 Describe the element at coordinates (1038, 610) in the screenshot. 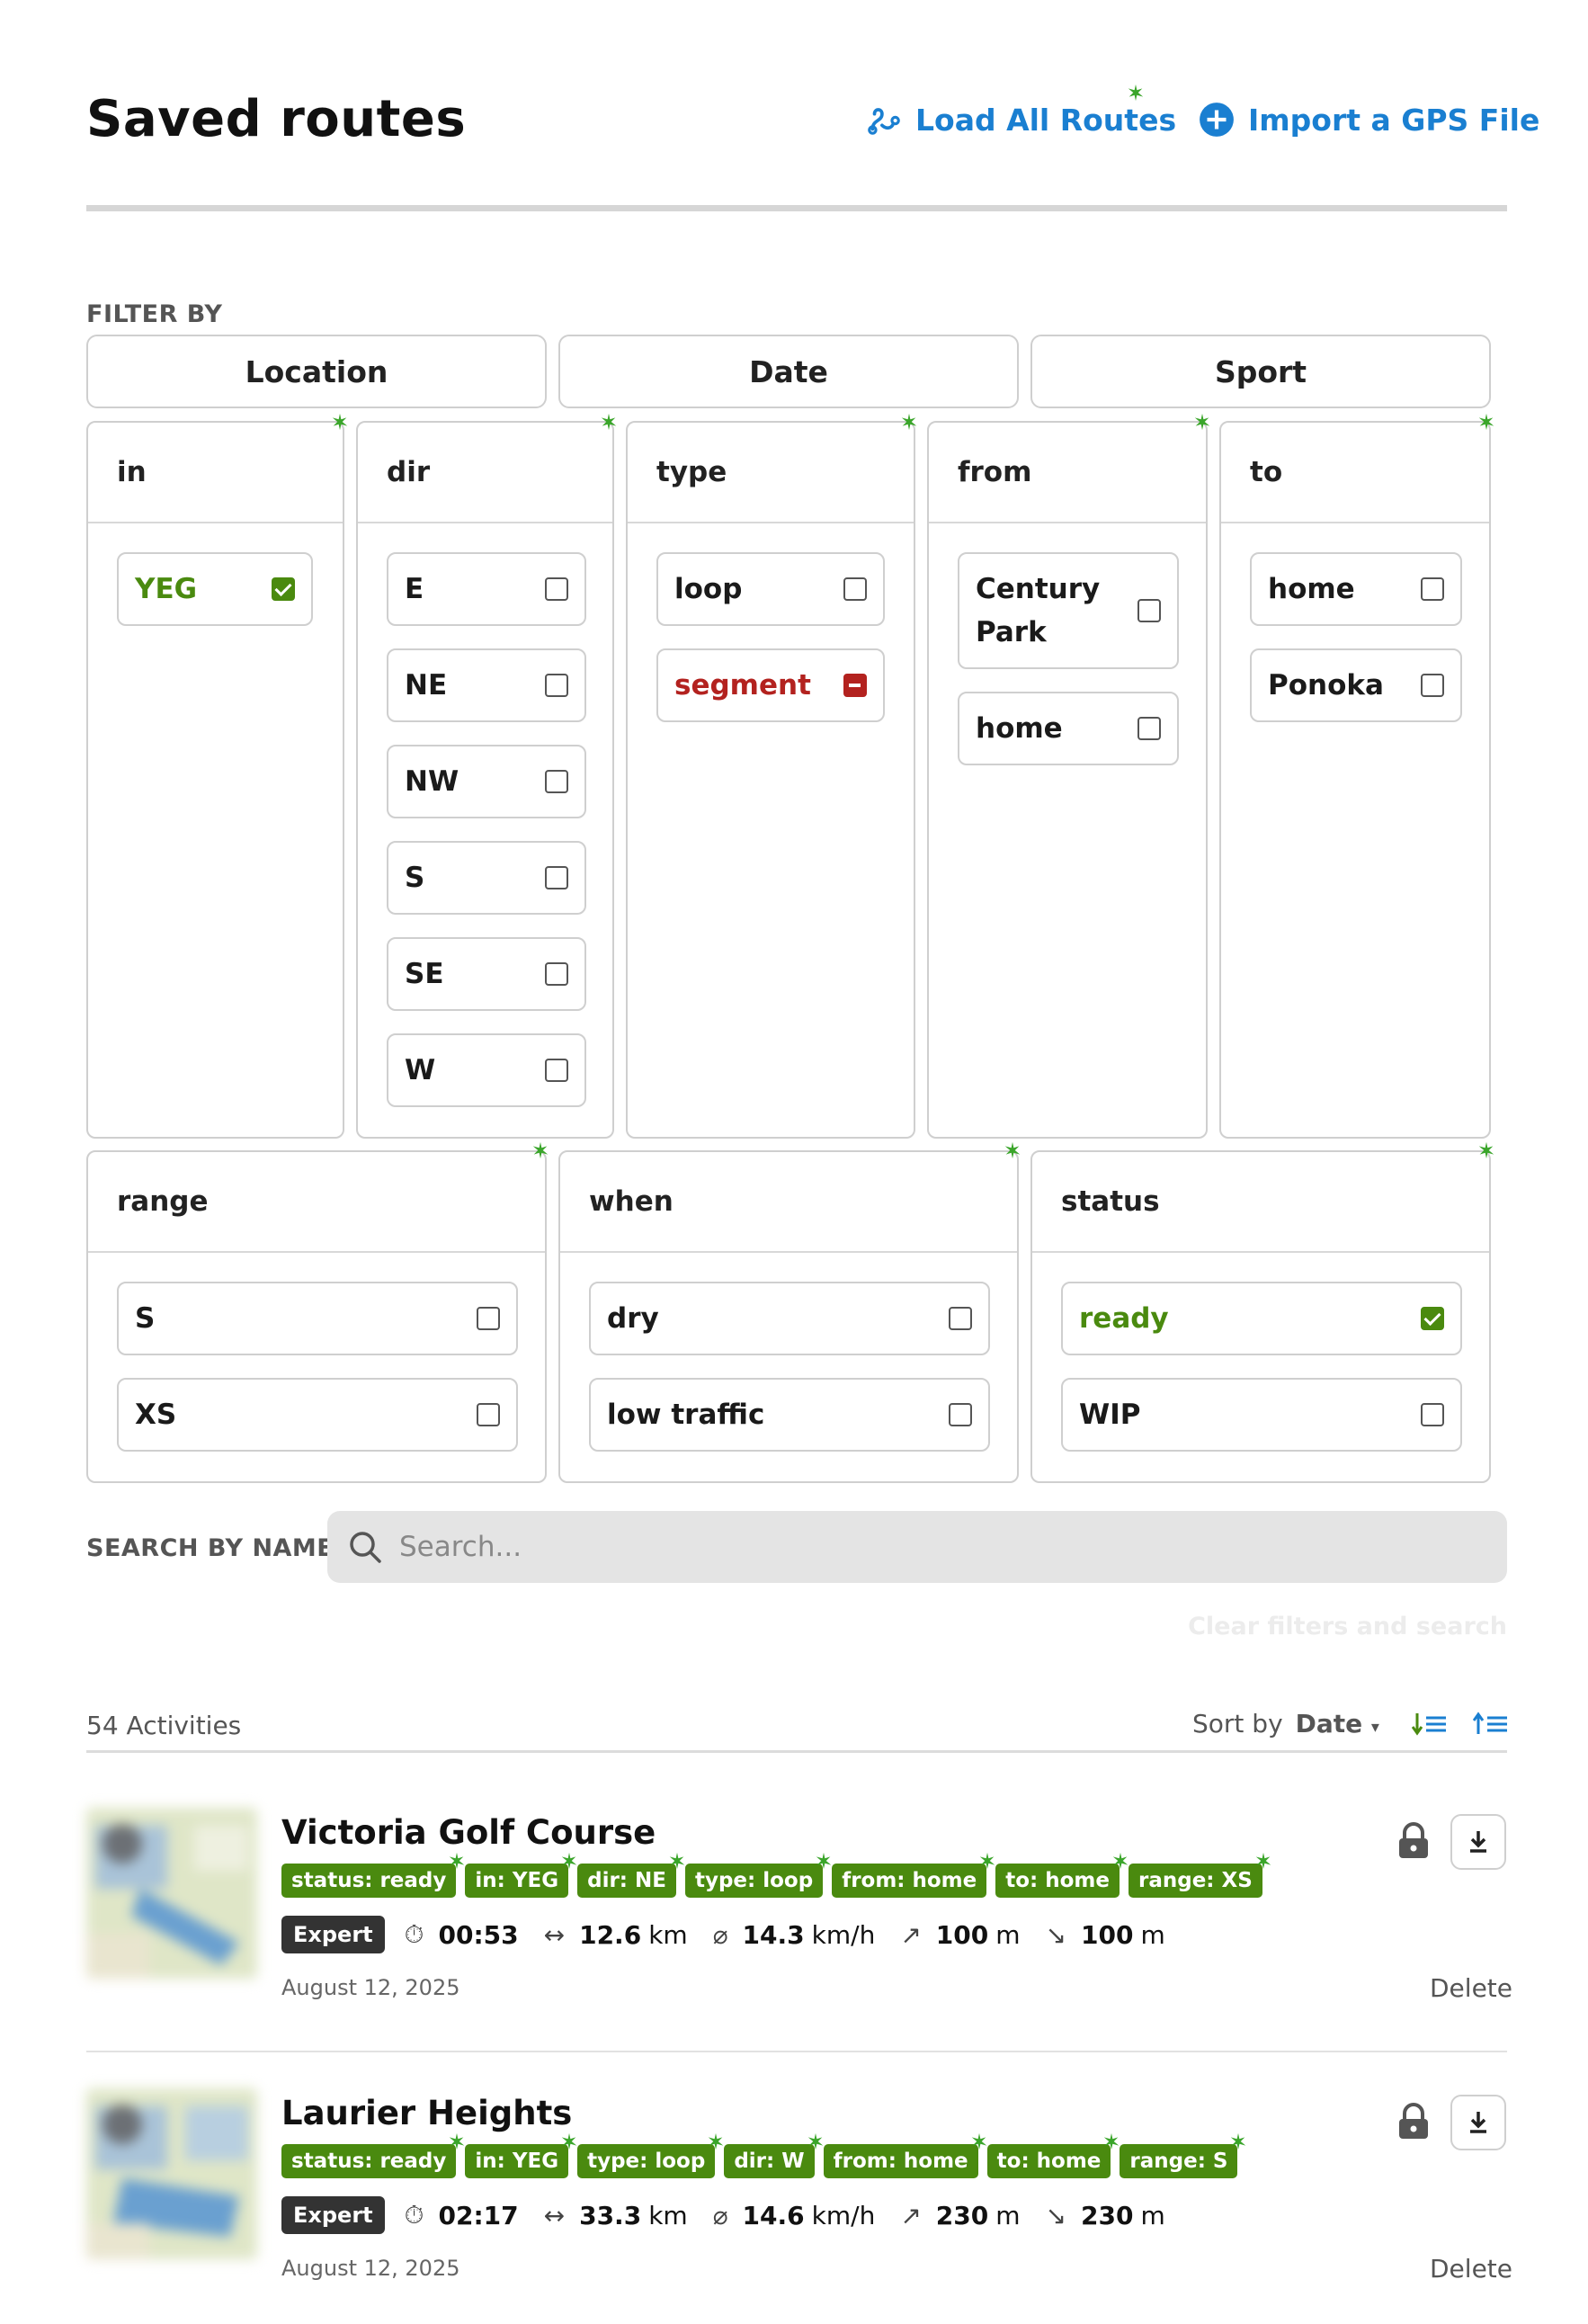

I see `filter-option-label: Century Park` at that location.